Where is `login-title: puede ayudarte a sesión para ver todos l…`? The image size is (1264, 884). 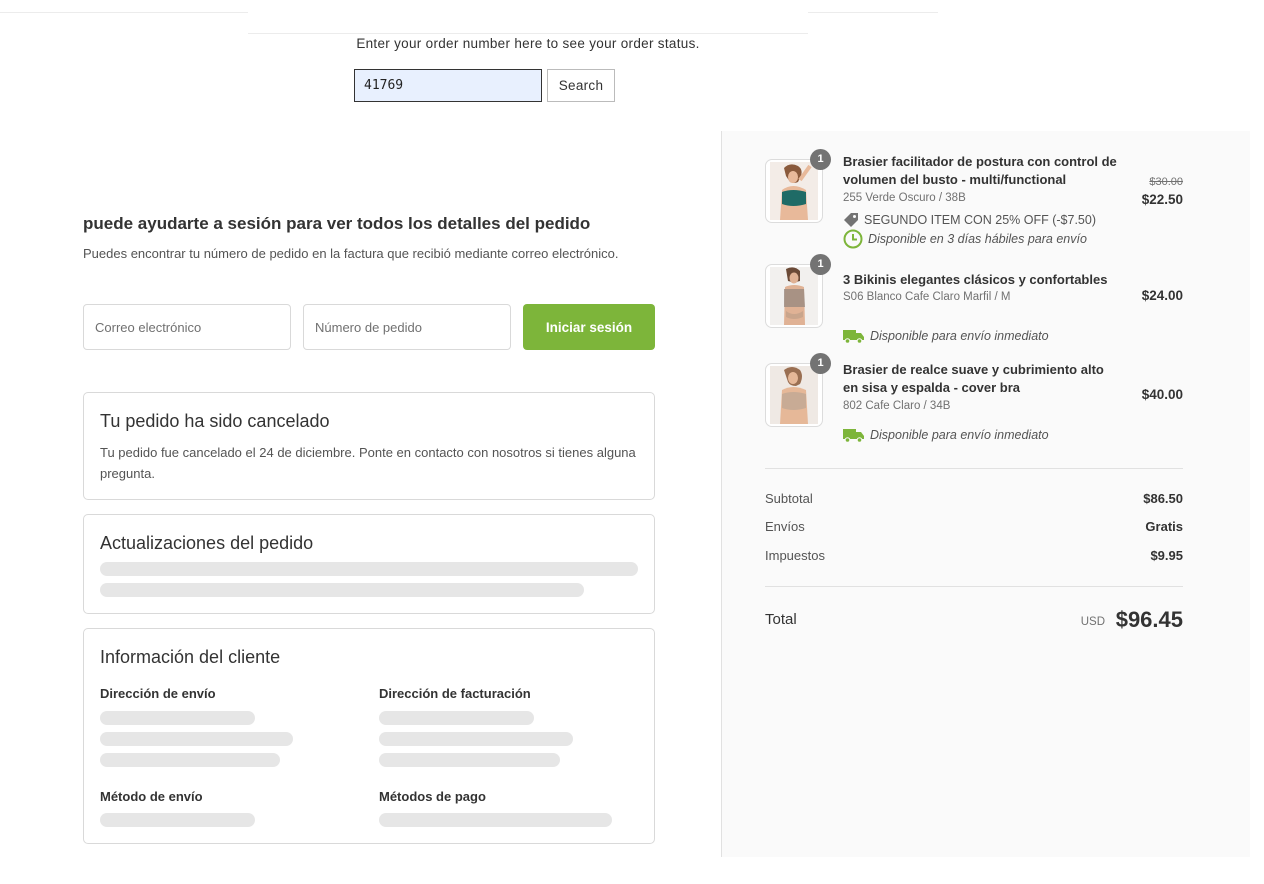
login-title: puede ayudarte a sesión para ver todos l… is located at coordinates (337, 223).